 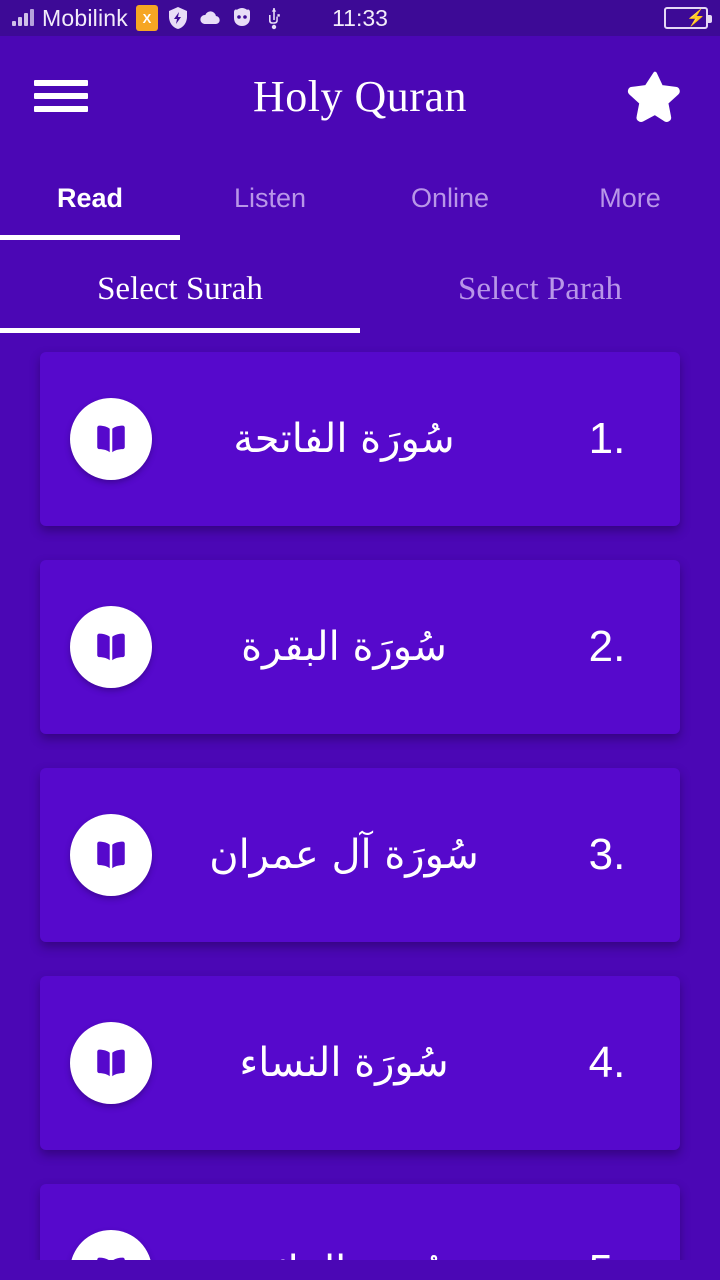 I want to click on status-bar-right: ⚡, so click(x=688, y=18).